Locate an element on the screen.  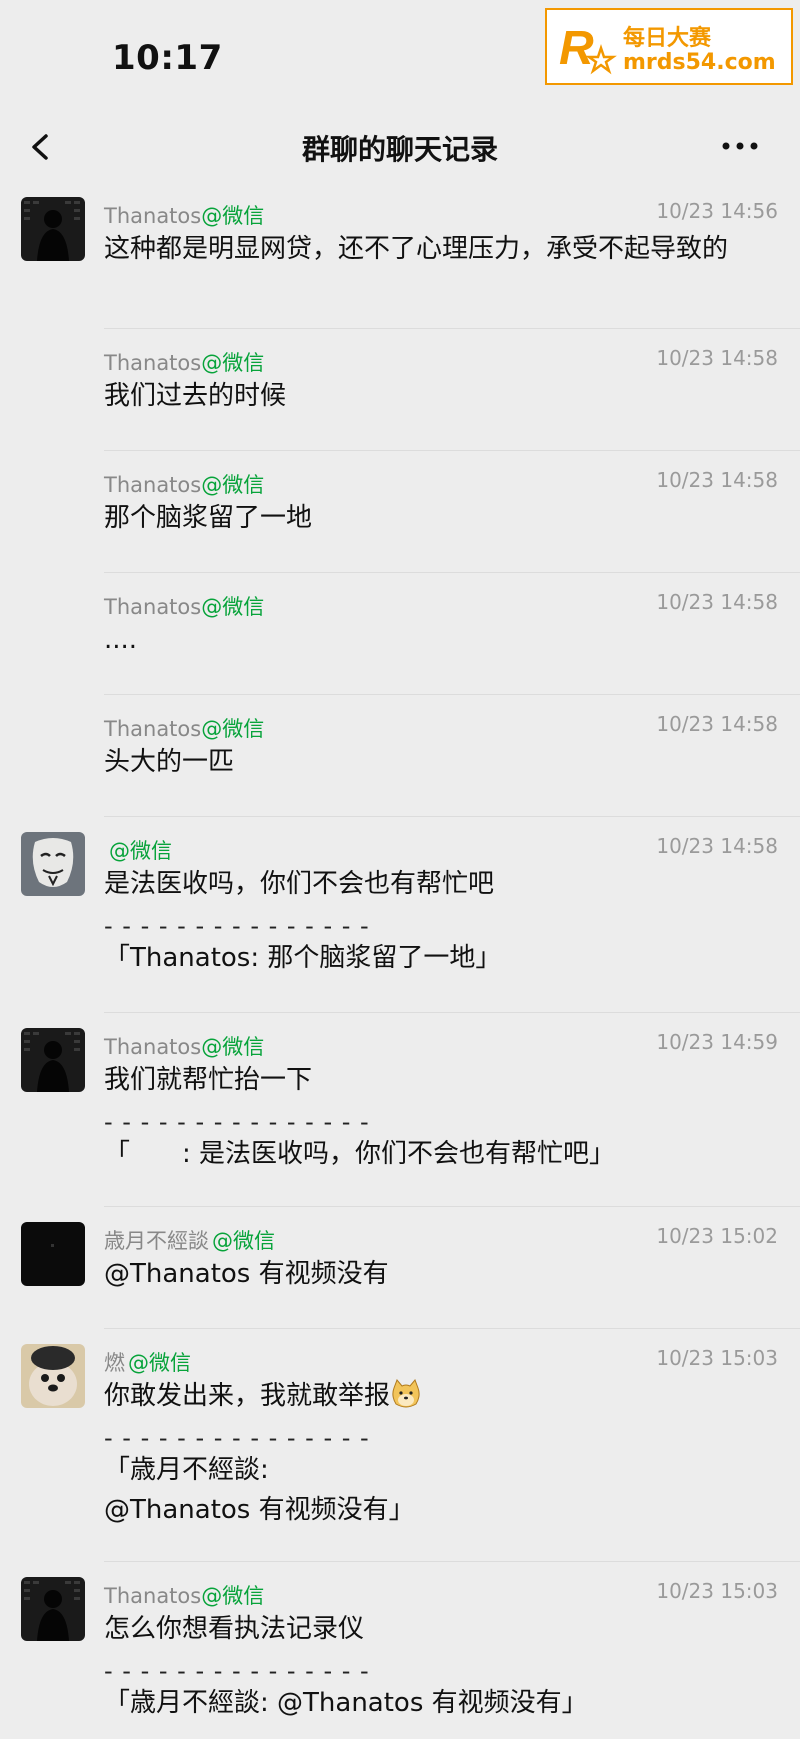
watermark-logo: R 每日大赛 mrds54.com is located at coordinates (669, 46).